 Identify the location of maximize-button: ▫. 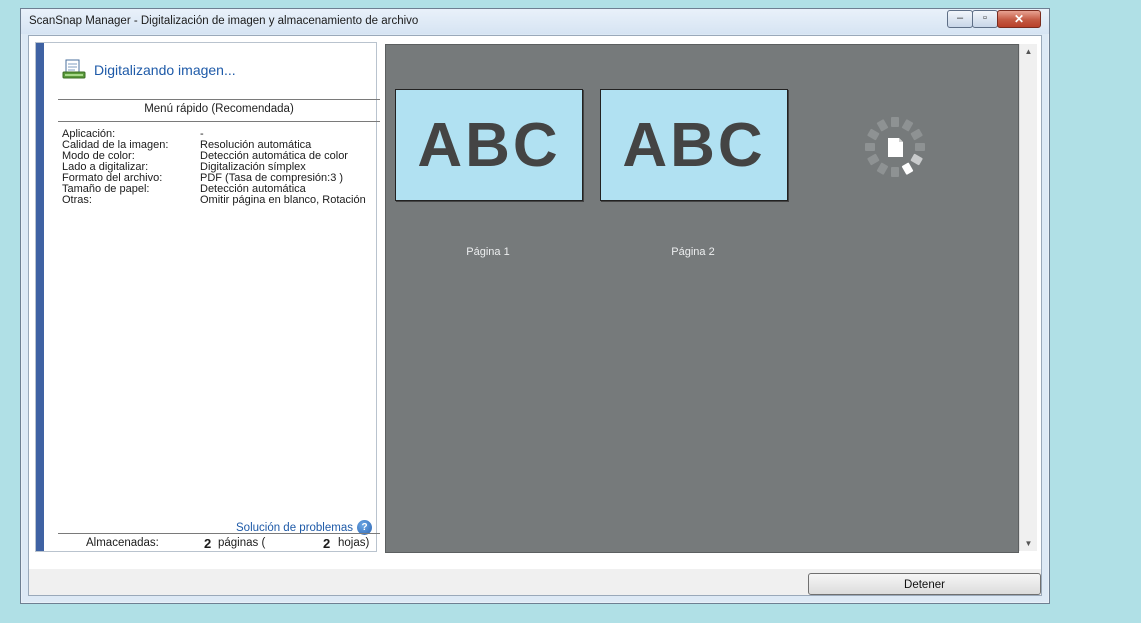
(985, 19).